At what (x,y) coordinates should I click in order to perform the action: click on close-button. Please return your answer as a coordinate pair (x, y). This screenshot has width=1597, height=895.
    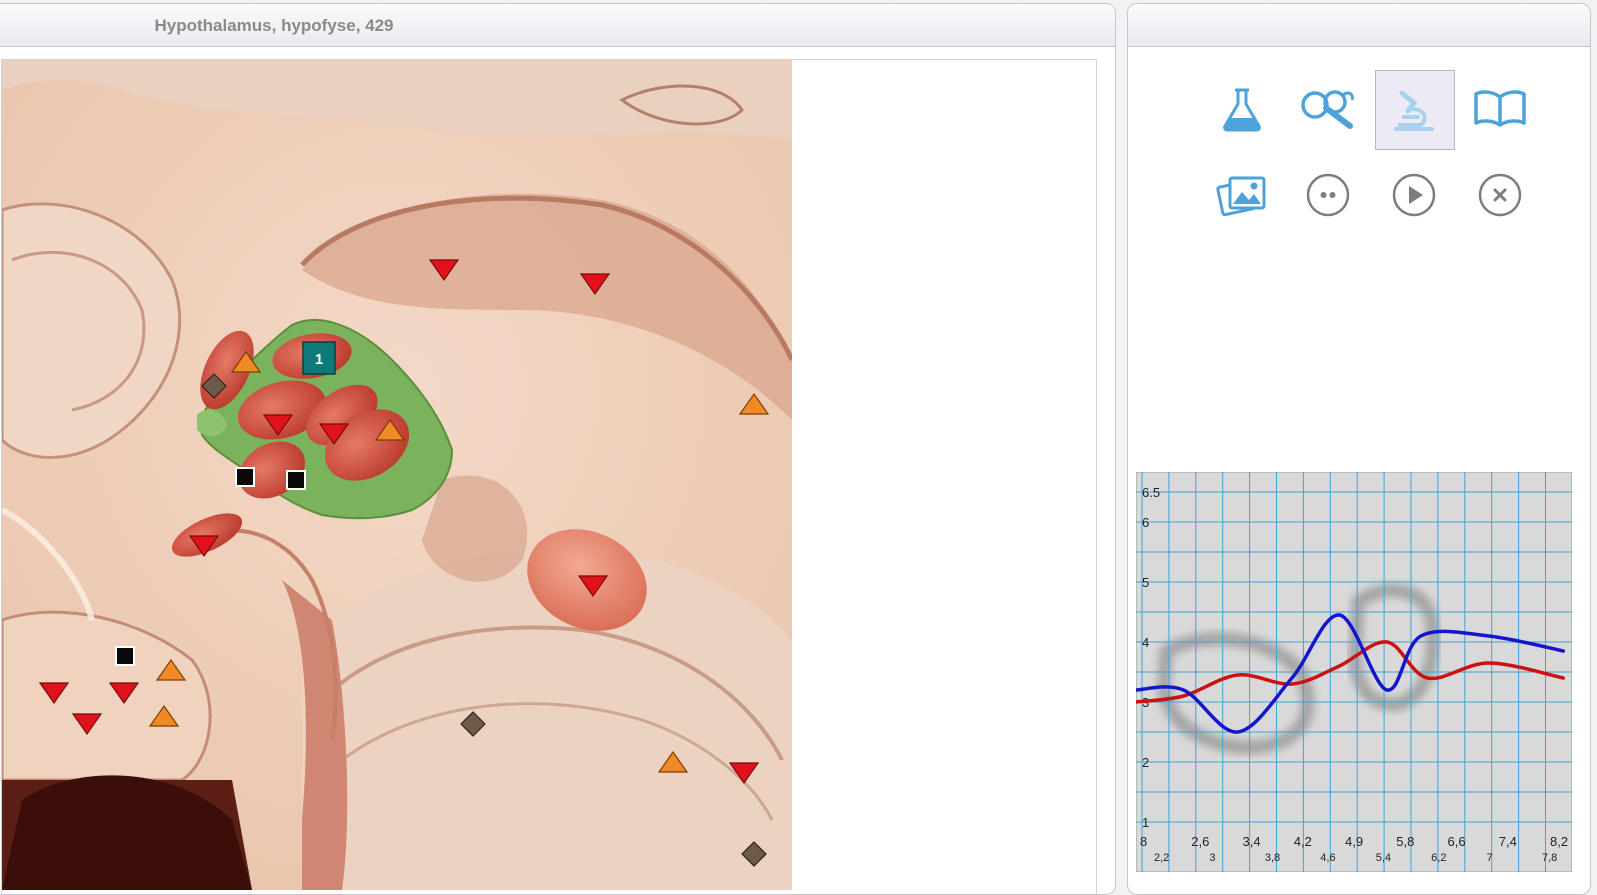
    Looking at the image, I should click on (1500, 195).